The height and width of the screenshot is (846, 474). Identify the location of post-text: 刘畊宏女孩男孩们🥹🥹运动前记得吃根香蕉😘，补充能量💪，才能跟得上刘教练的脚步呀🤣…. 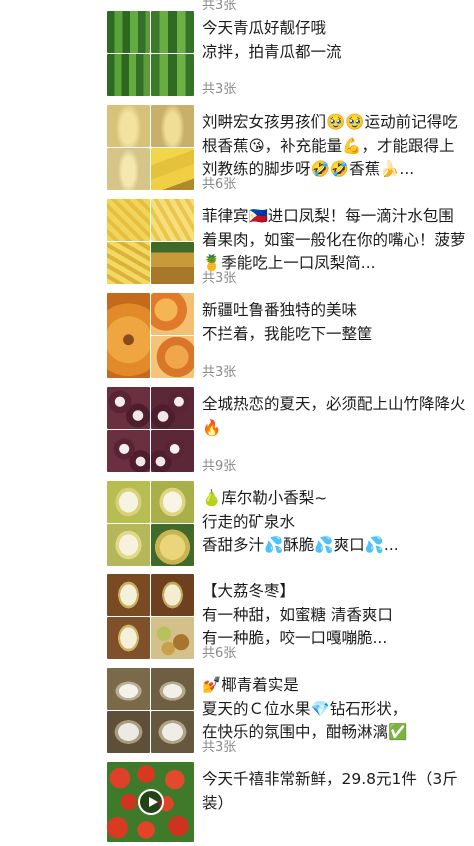
(330, 145).